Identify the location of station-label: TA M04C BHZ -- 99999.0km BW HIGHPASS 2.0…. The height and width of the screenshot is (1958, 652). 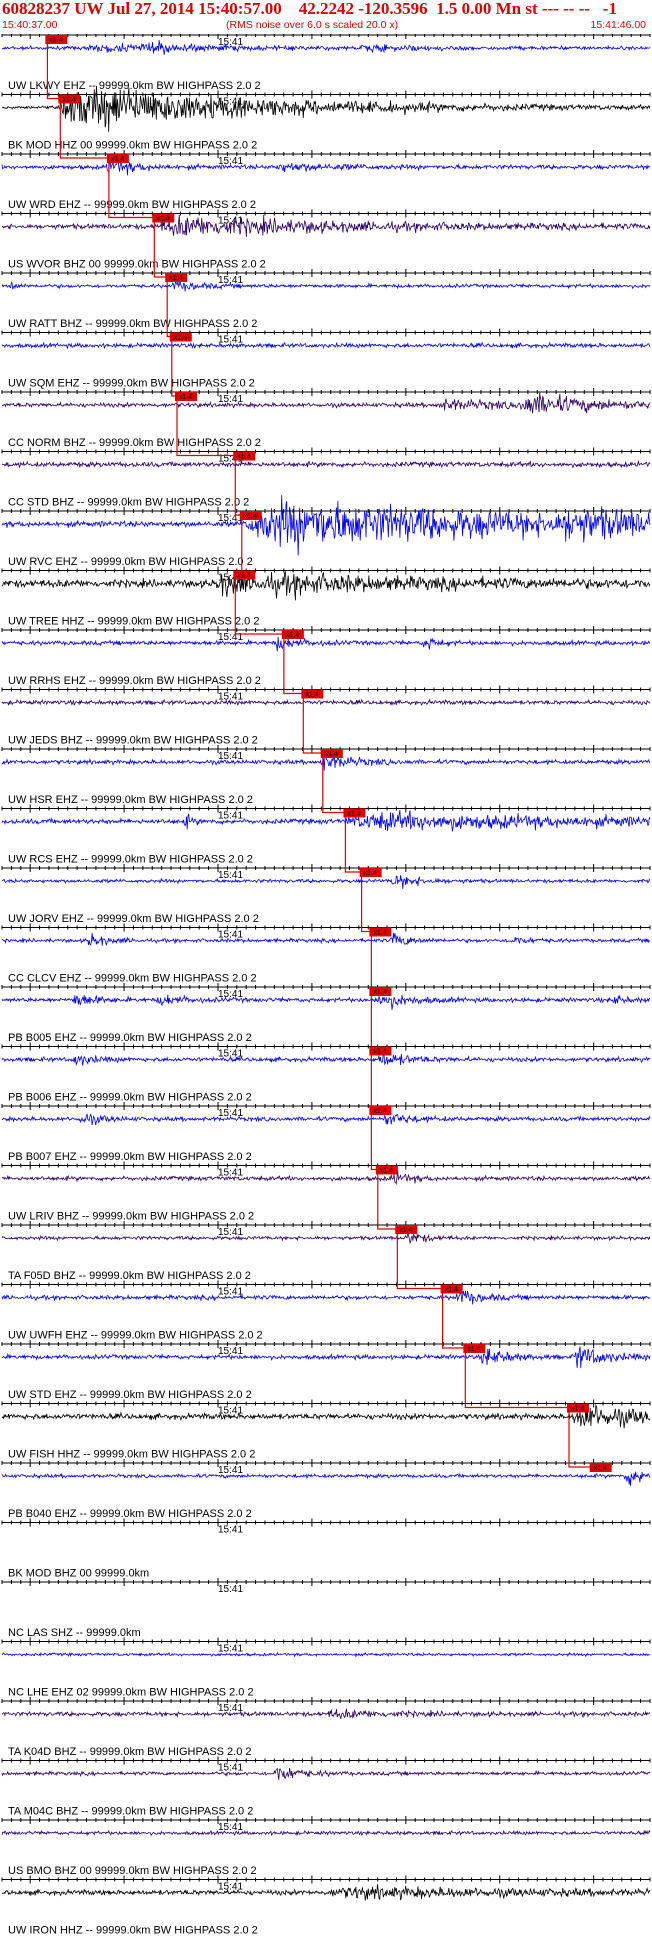
(130, 1812).